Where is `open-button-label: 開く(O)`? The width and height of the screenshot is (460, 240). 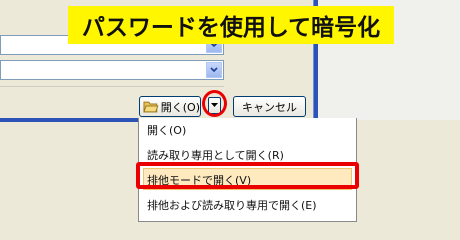
open-button-label: 開く(O) is located at coordinates (180, 107).